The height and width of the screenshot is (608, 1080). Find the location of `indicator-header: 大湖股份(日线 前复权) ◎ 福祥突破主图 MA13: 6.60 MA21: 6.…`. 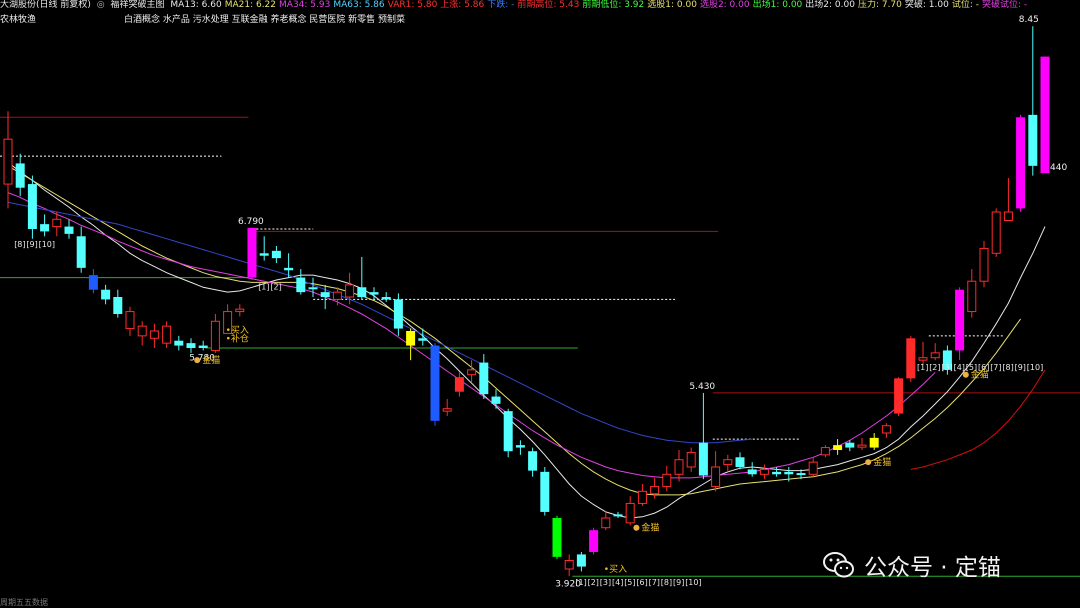

indicator-header: 大湖股份(日线 前复权) ◎ 福祥突破主图 MA13: 6.60 MA21: 6.… is located at coordinates (540, 5).